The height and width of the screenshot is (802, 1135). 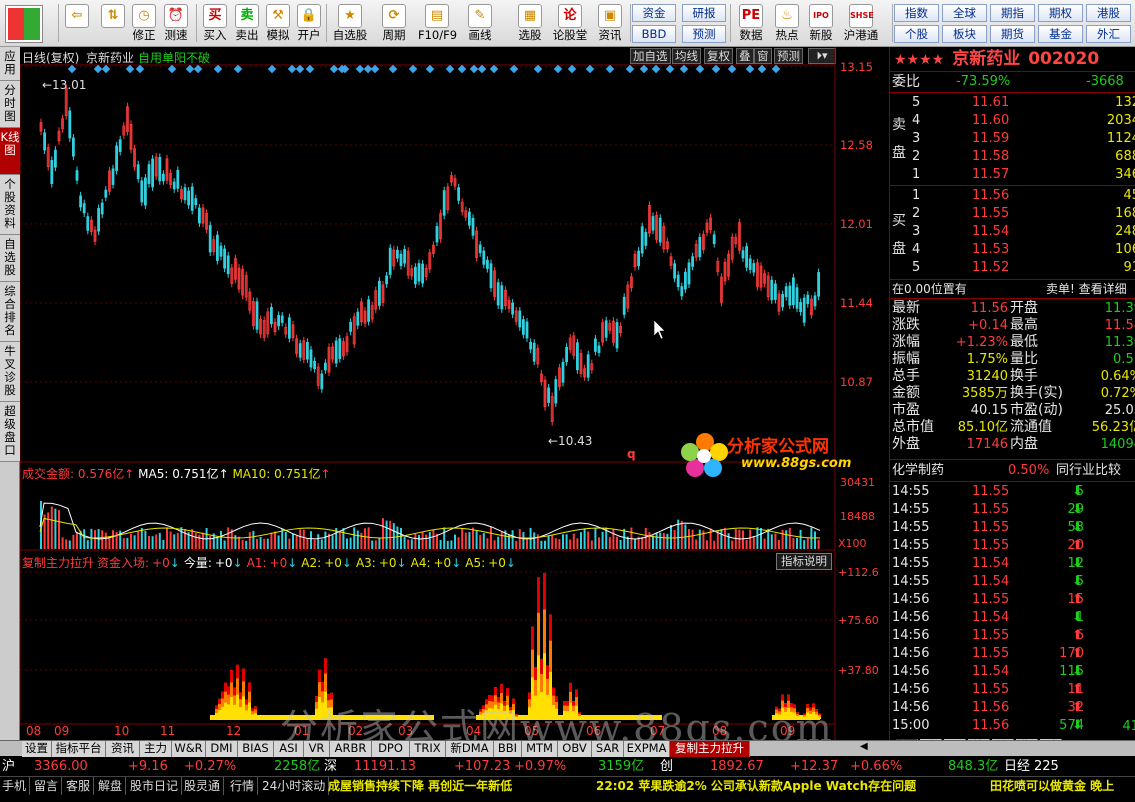 I want to click on bottom-tab-15: OBV, so click(x=575, y=749).